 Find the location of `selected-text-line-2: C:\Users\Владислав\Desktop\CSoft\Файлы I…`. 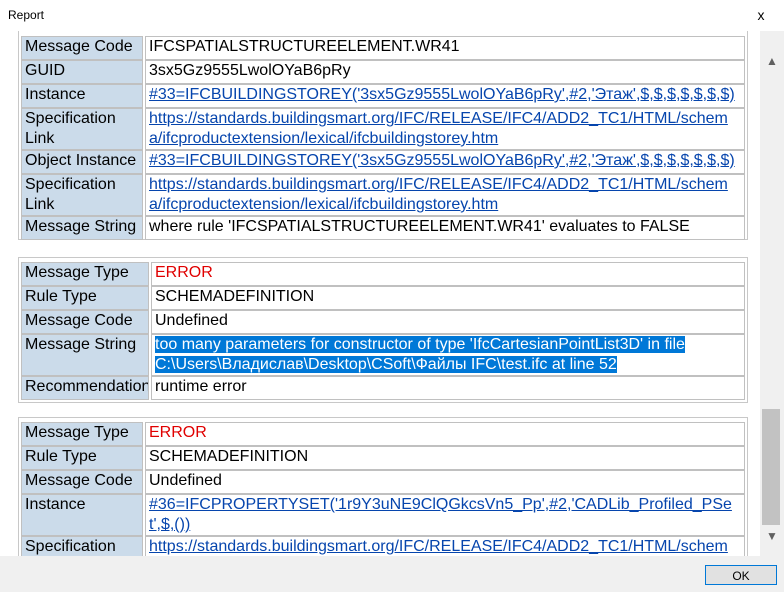

selected-text-line-2: C:\Users\Владислав\Desktop\CSoft\Файлы I… is located at coordinates (386, 364).